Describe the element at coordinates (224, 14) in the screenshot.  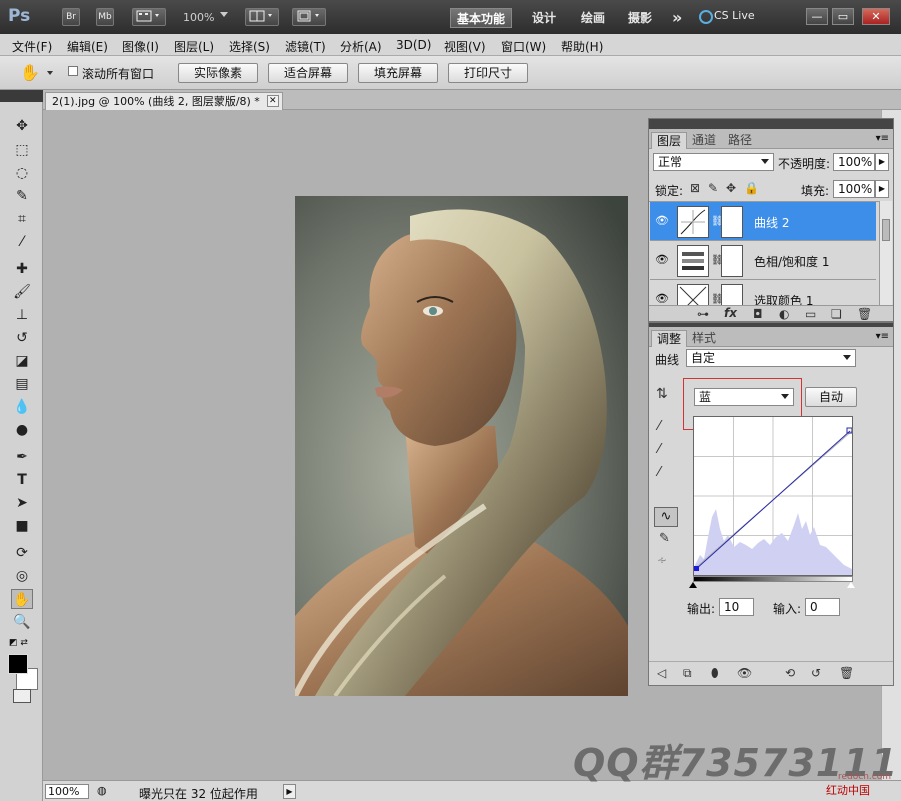
I see `zoom-dropdown-icon` at that location.